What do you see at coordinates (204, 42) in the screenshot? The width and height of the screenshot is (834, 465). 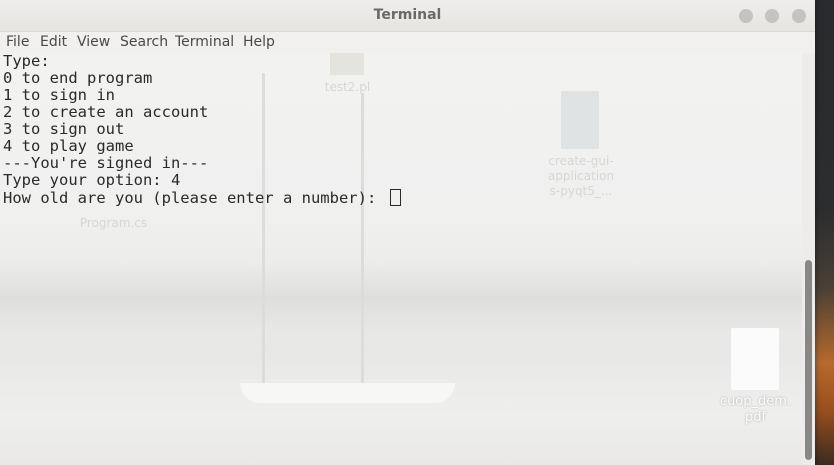 I see `menu-terminal: Terminal` at bounding box center [204, 42].